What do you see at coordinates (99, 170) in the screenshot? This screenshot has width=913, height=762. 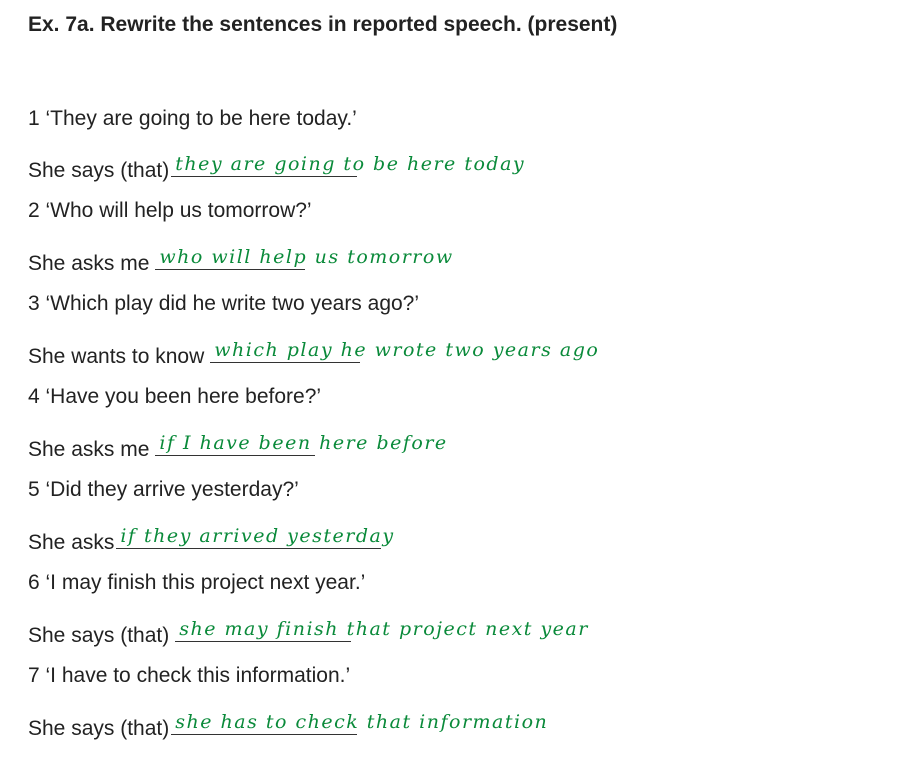 I see `prompt-1: She says (that)` at bounding box center [99, 170].